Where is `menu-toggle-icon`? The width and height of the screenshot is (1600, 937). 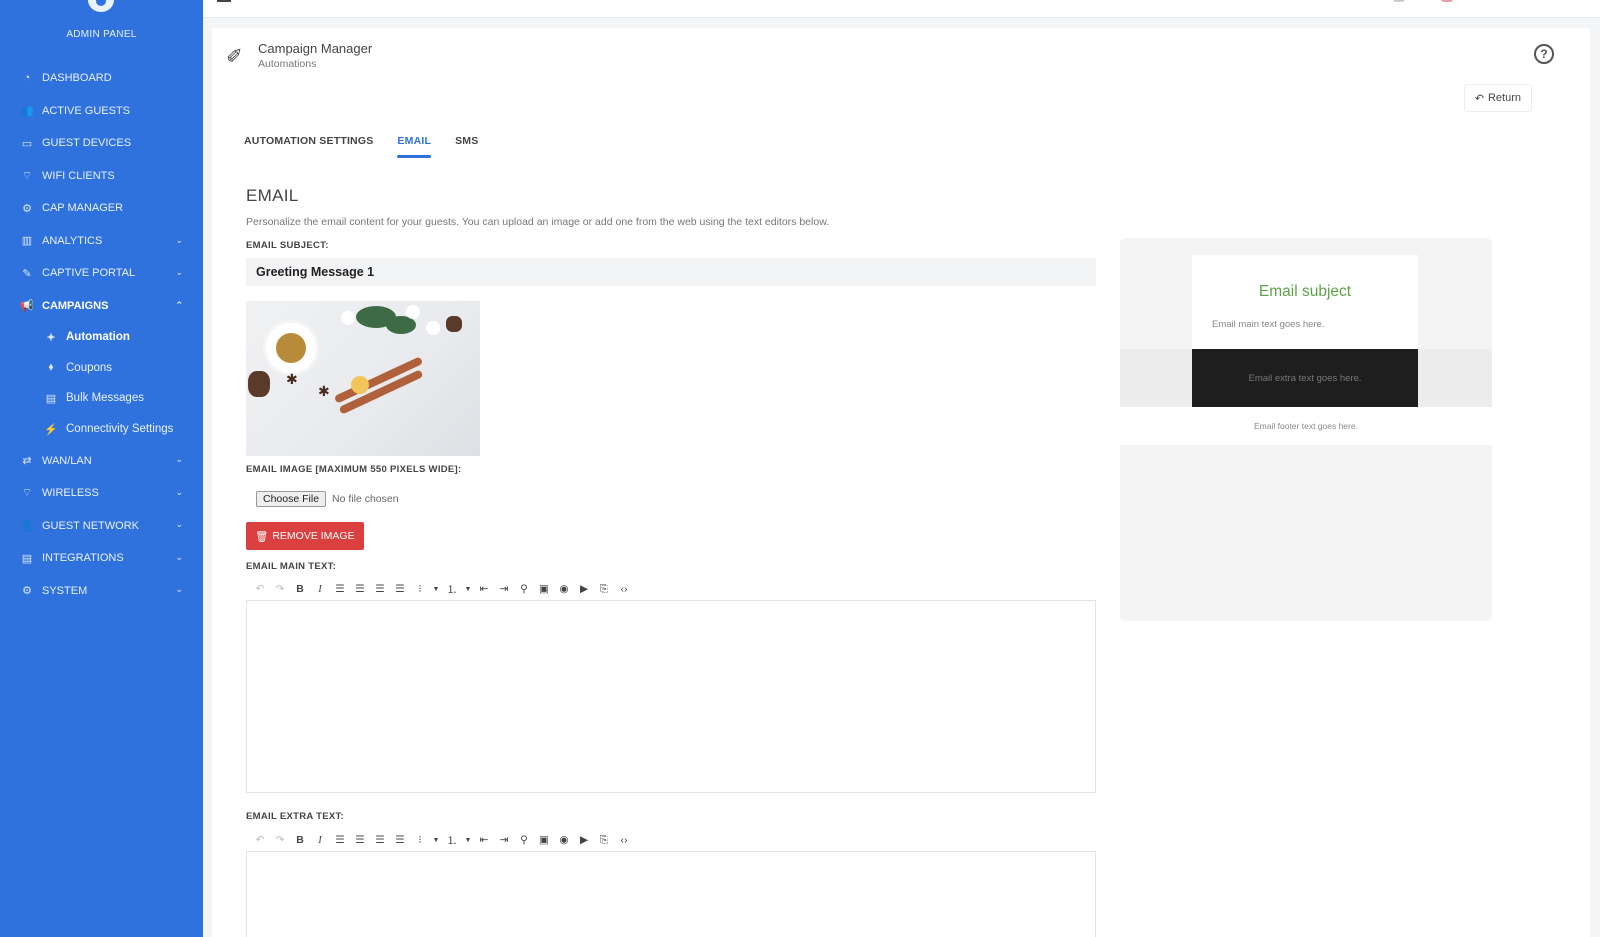
menu-toggle-icon is located at coordinates (224, 1).